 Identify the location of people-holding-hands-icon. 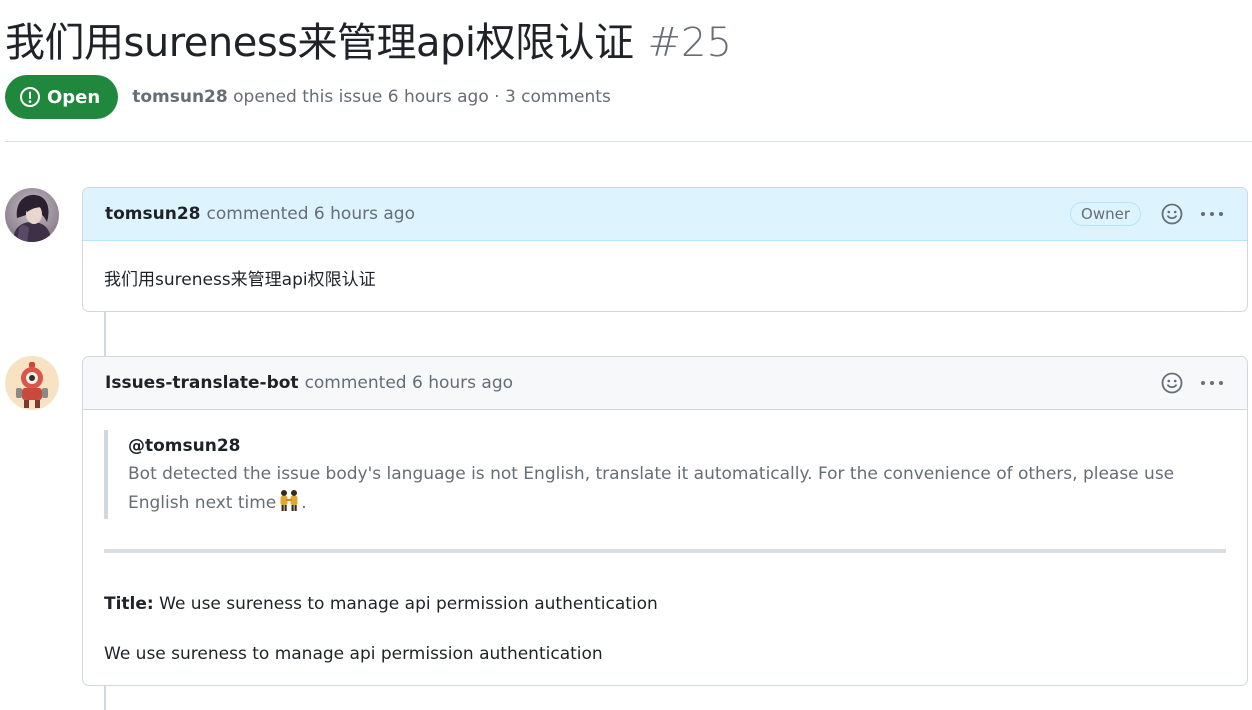
(289, 500).